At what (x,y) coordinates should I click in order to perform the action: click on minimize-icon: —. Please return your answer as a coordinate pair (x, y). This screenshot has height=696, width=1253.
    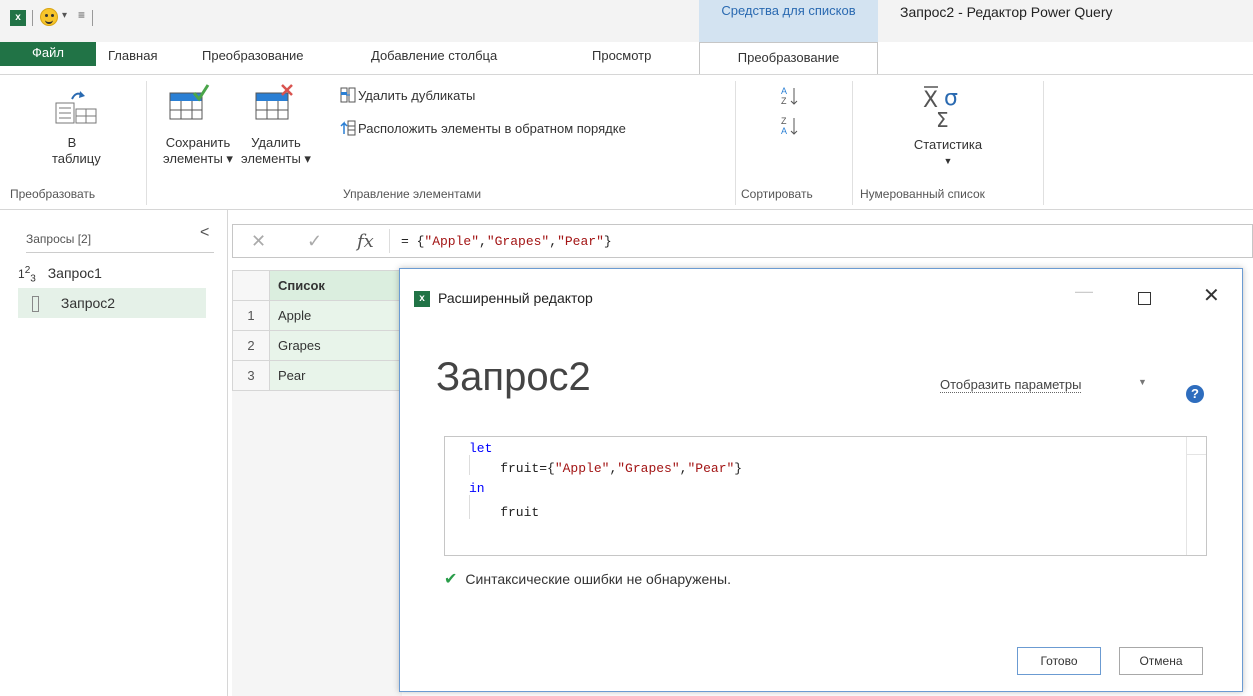
    Looking at the image, I should click on (1084, 291).